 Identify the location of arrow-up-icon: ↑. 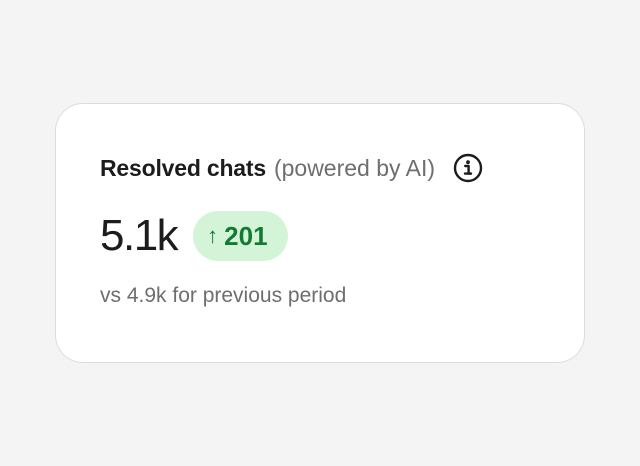
(213, 235).